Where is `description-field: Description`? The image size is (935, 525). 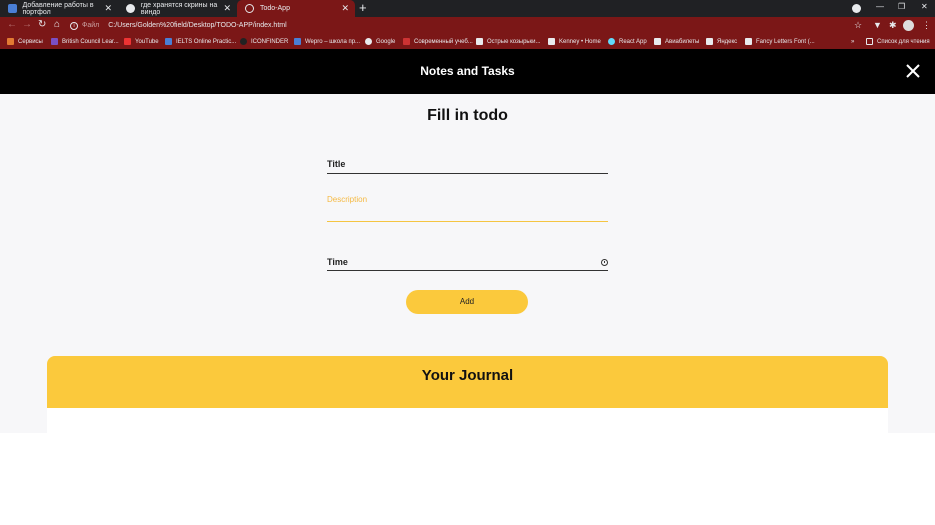 description-field: Description is located at coordinates (467, 208).